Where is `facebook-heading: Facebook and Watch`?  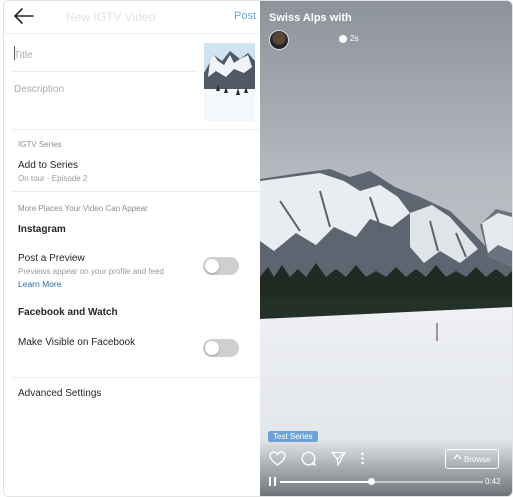
facebook-heading: Facebook and Watch is located at coordinates (68, 312).